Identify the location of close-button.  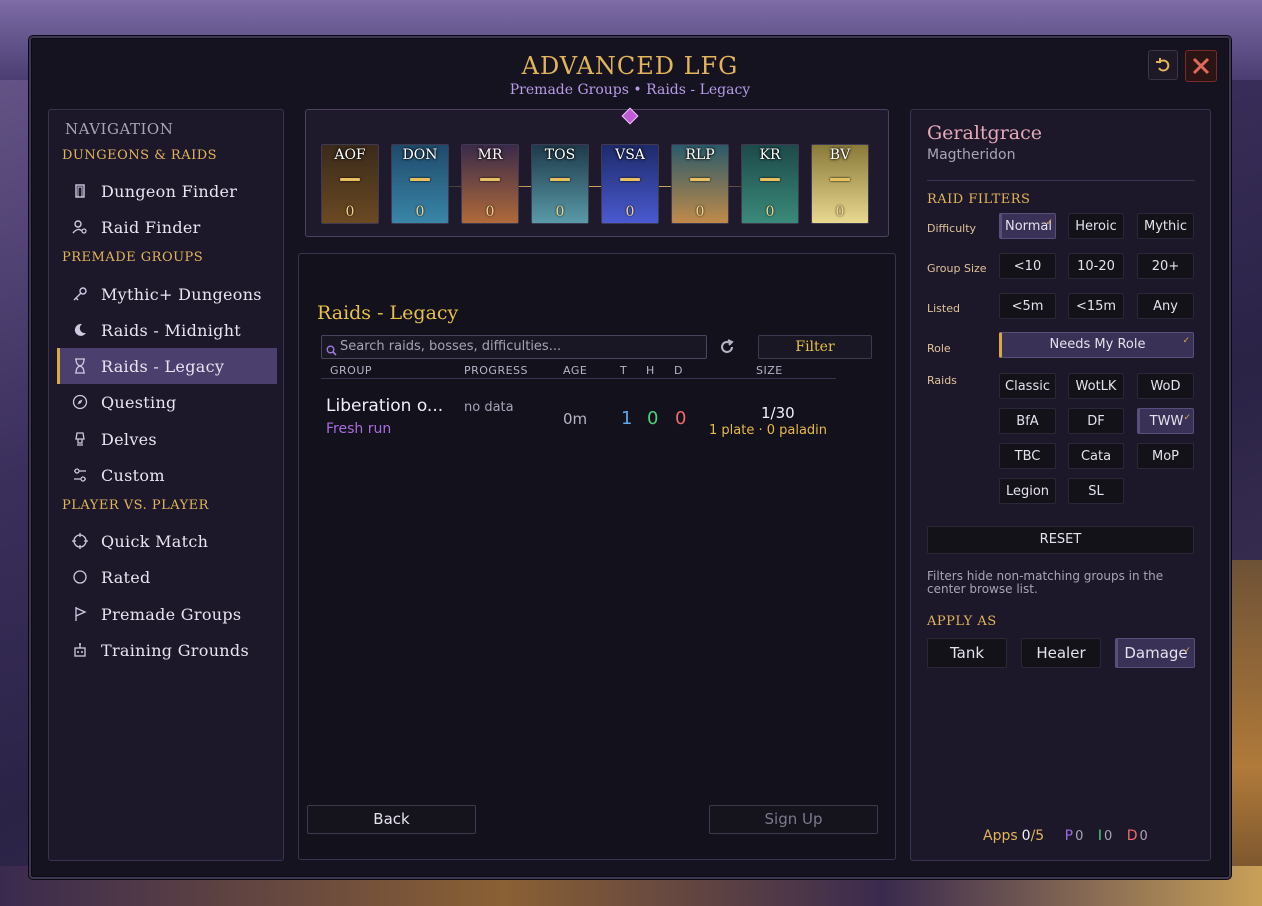
(1201, 66).